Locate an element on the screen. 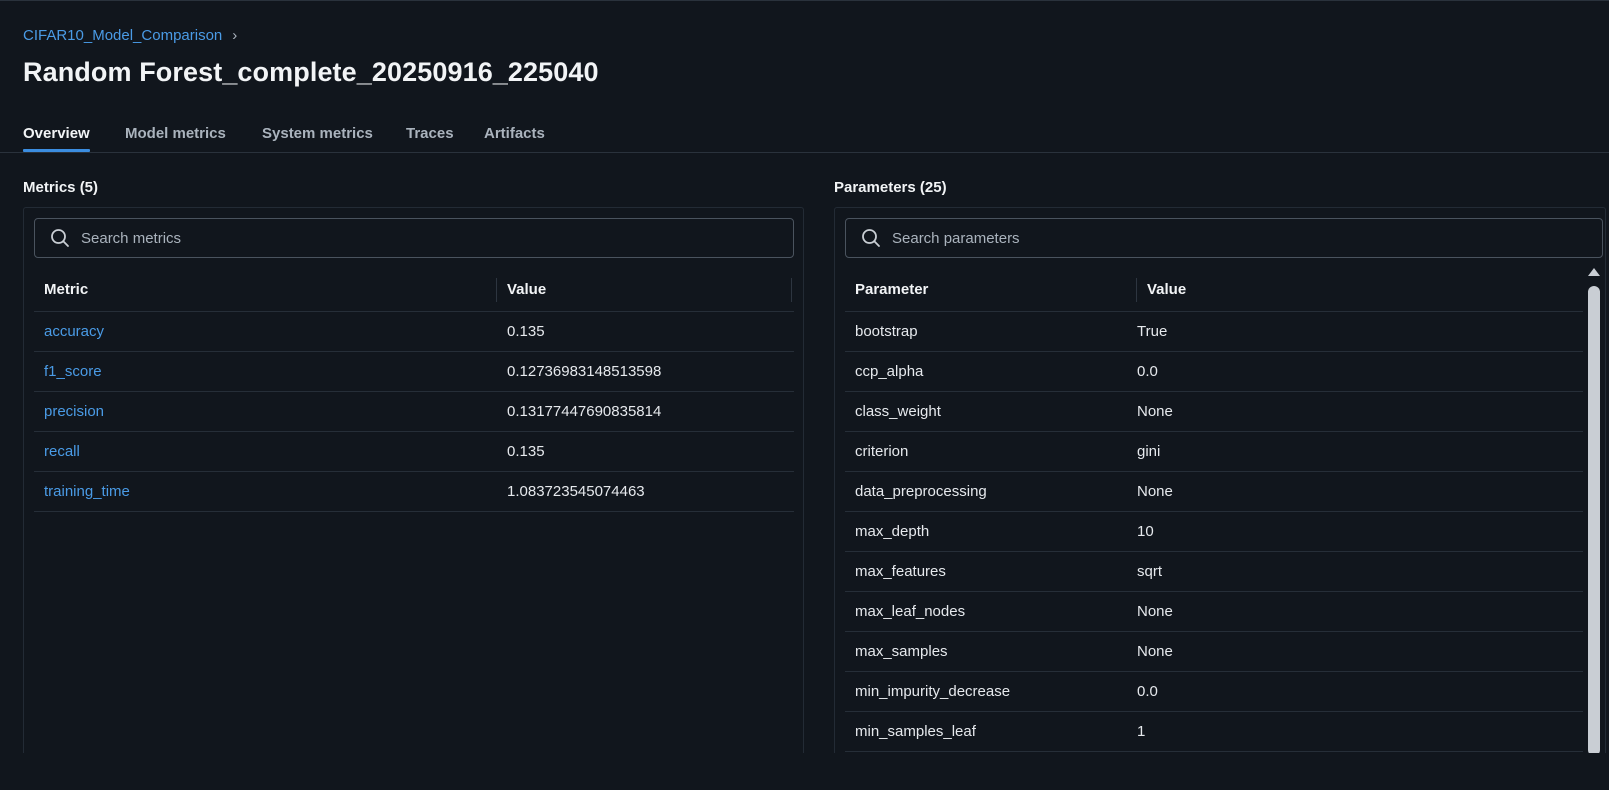 Image resolution: width=1609 pixels, height=790 pixels. parameters-table-header: Parameter Value is located at coordinates (1214, 290).